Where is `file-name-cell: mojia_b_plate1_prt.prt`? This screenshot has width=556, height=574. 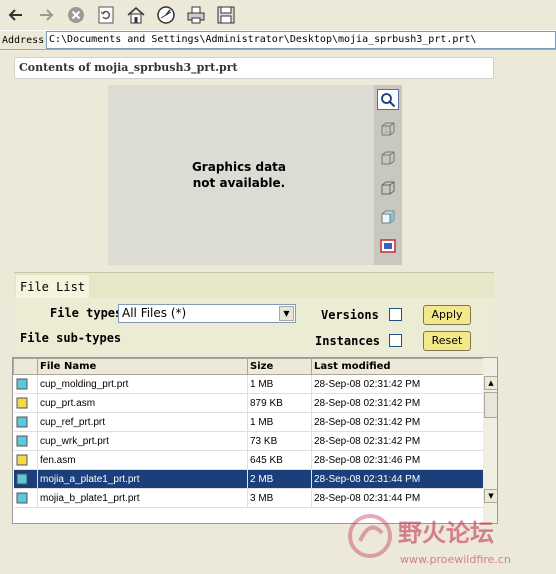
file-name-cell: mojia_b_plate1_prt.prt is located at coordinates (142, 498).